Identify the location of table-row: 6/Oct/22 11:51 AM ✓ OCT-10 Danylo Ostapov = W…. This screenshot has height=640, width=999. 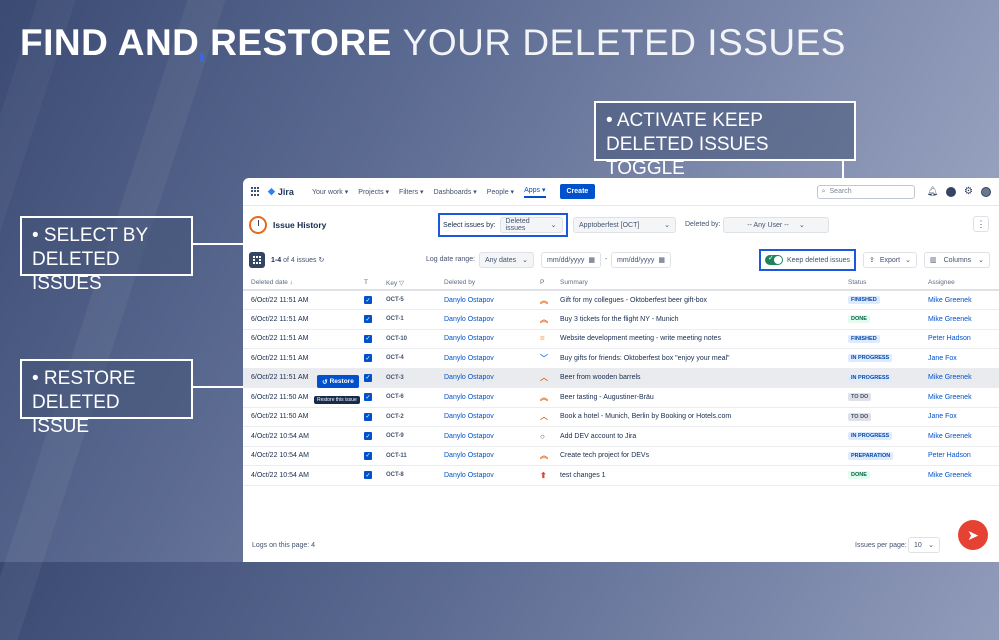
(621, 339).